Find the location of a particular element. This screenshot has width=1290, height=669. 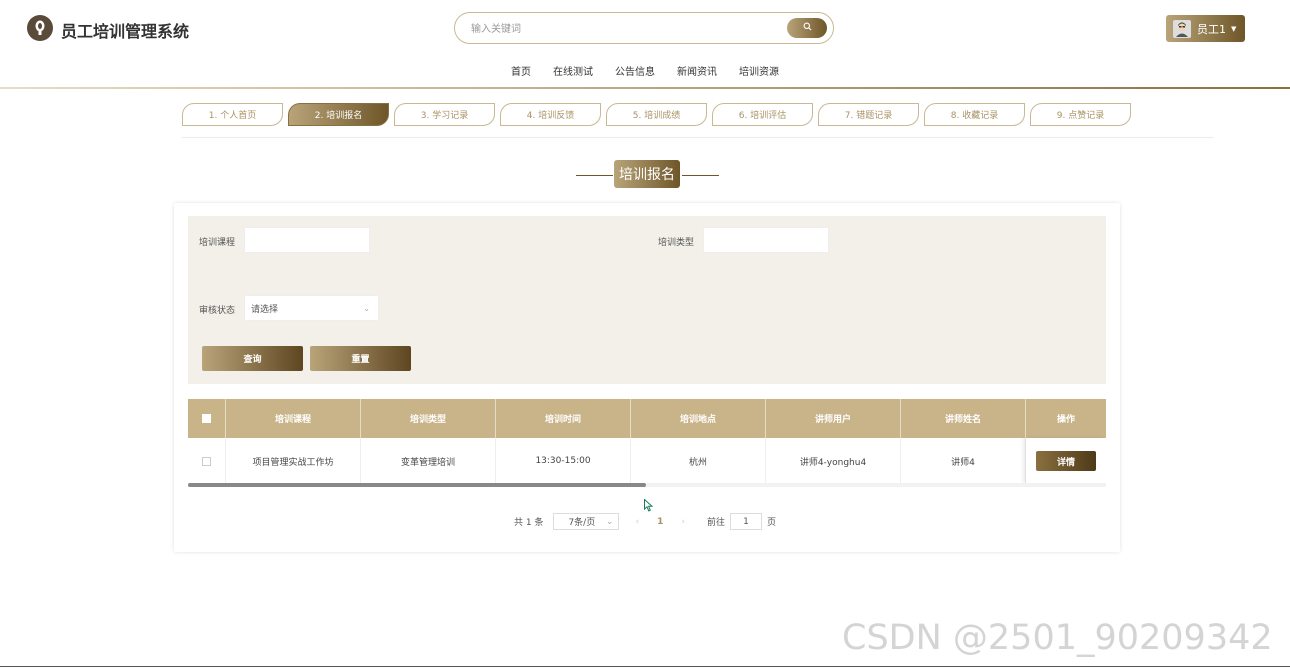

chevron-down-icon: ▼ is located at coordinates (1234, 28).